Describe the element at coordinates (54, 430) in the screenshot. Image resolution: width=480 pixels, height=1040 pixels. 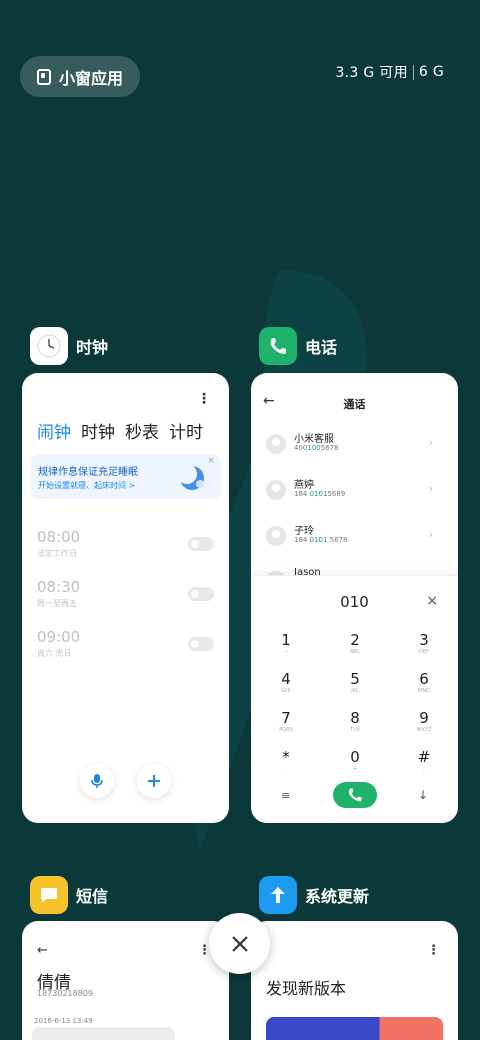
I see `tab-alarm: 闹钟` at that location.